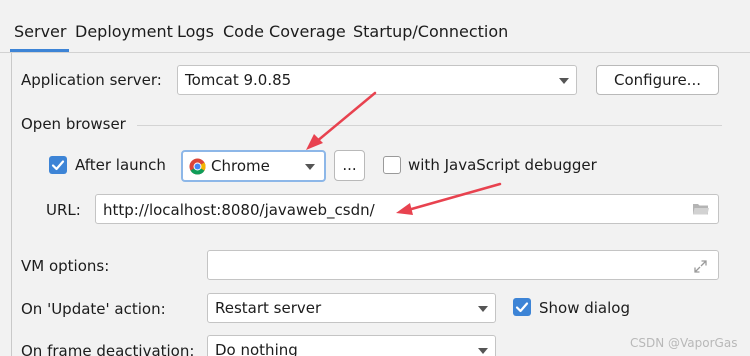 The height and width of the screenshot is (356, 750). Describe the element at coordinates (430, 31) in the screenshot. I see `tab-startup-connection: Startup/Connection` at that location.